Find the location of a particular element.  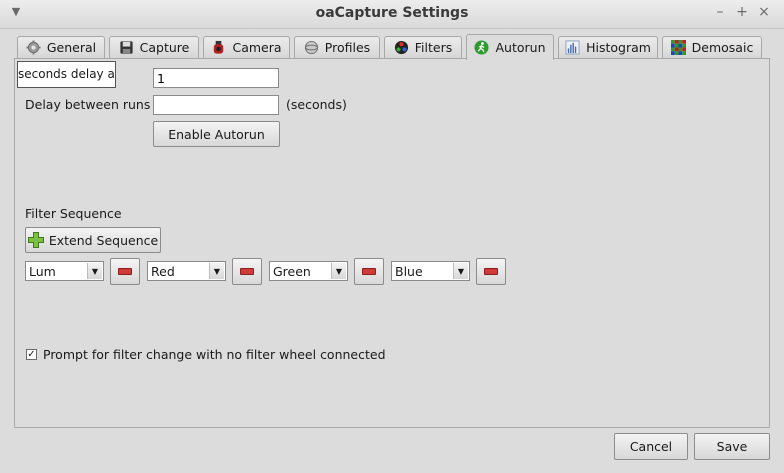

tab-label: Histogram is located at coordinates (618, 47).